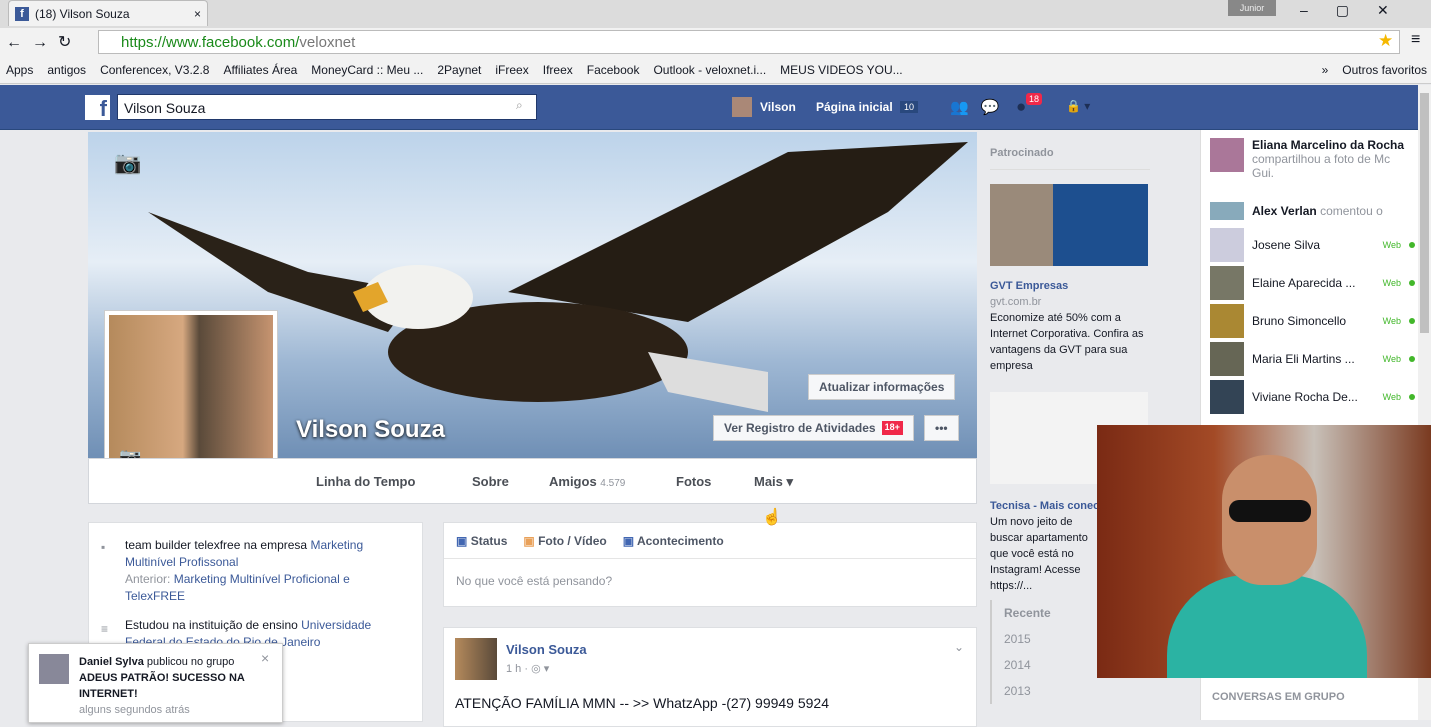 The height and width of the screenshot is (727, 1431). What do you see at coordinates (127, 163) in the screenshot?
I see `camera-icon: 📷` at bounding box center [127, 163].